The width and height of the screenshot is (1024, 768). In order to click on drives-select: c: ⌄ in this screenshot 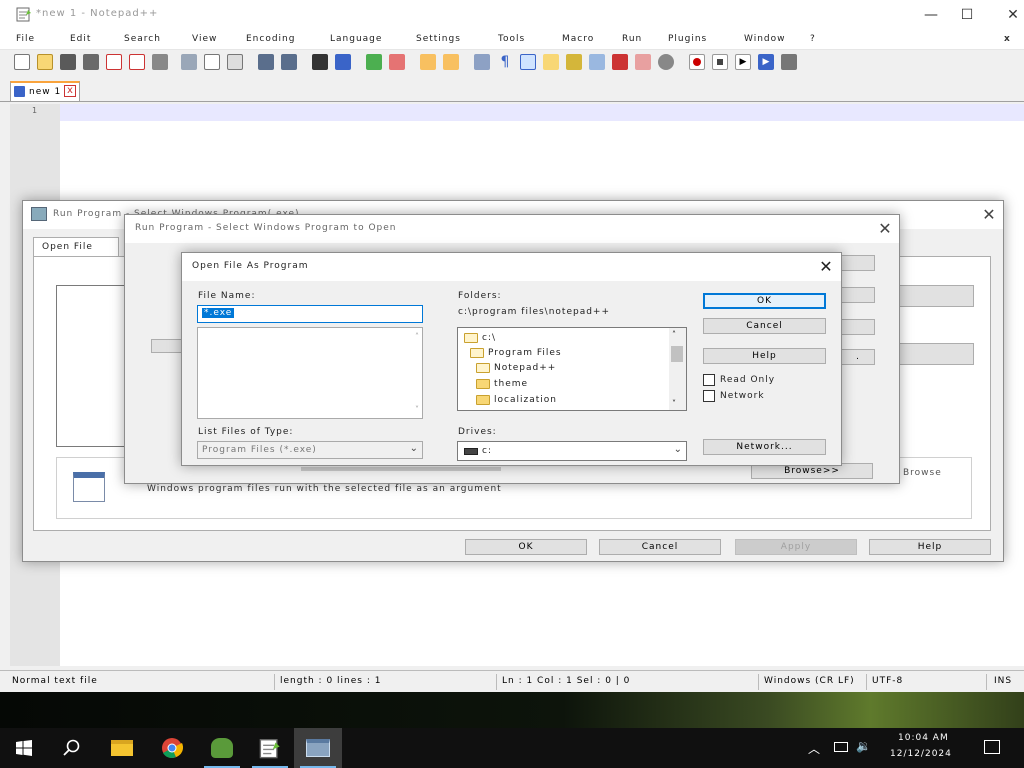, I will do `click(572, 451)`.